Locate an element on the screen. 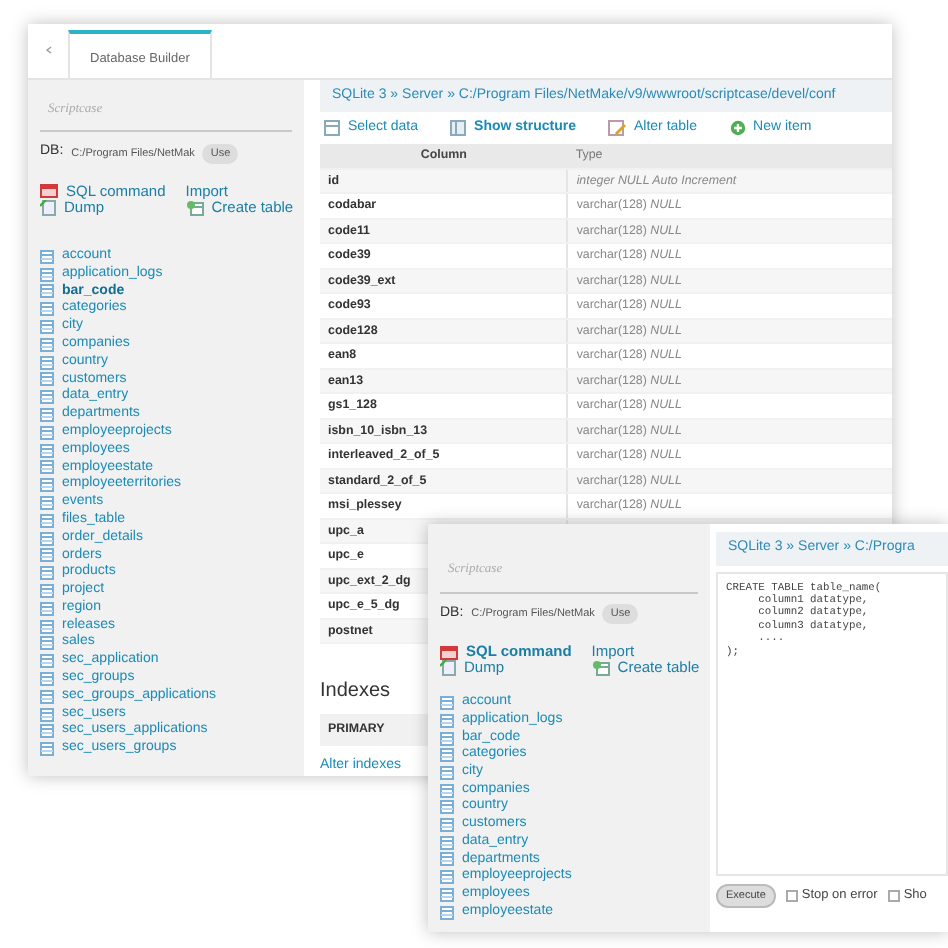 The height and width of the screenshot is (948, 948). section-heading: Indexes is located at coordinates (355, 692).